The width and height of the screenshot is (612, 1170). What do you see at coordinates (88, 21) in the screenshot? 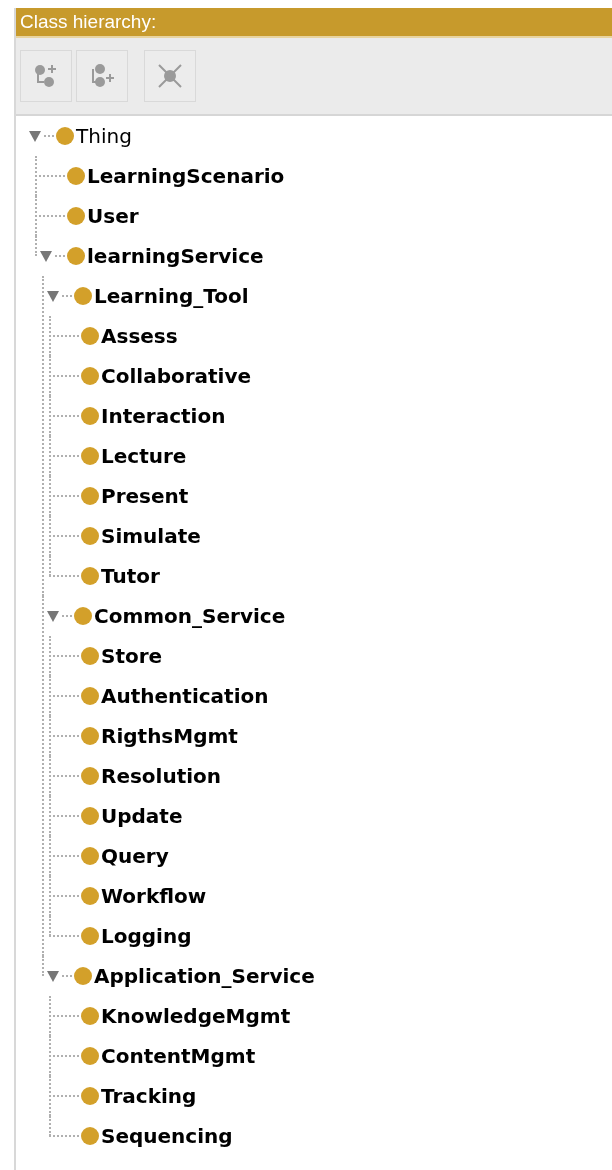
I see `panel-title: Class hierarchy:` at bounding box center [88, 21].